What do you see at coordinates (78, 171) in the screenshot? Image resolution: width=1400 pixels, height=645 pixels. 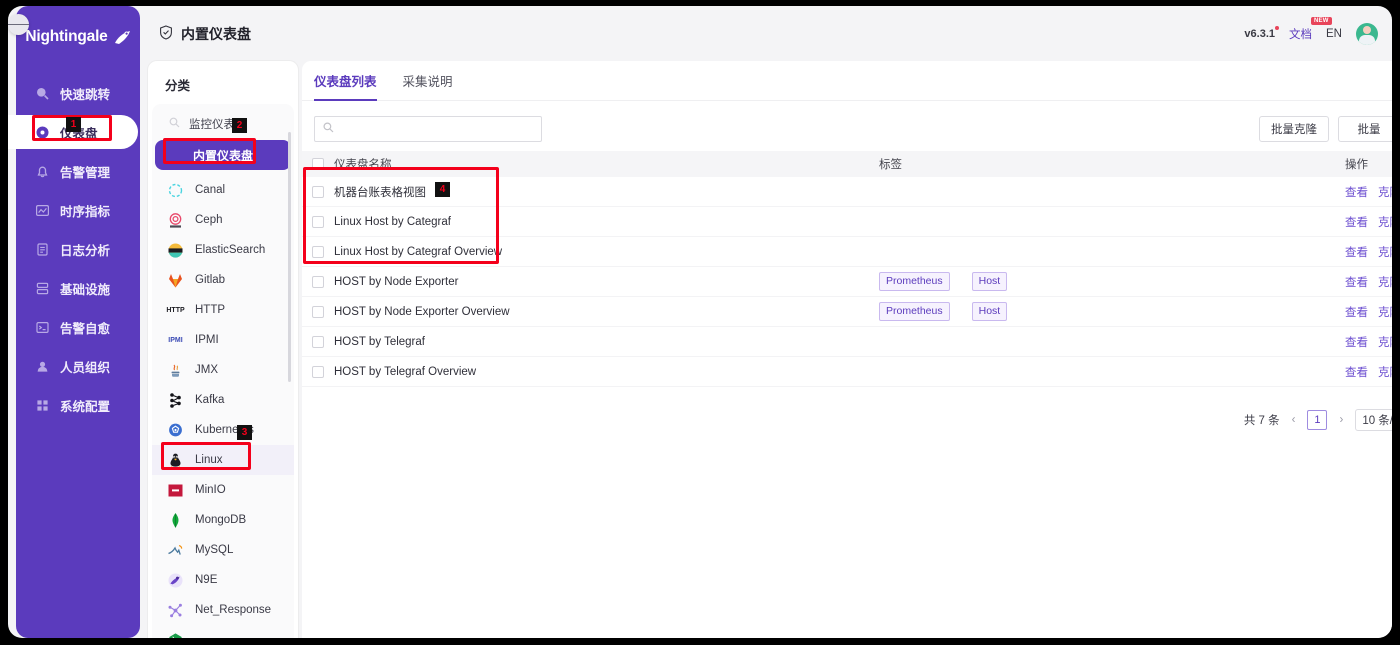 I see `sidebar-item-alert-management: 告警管理` at bounding box center [78, 171].